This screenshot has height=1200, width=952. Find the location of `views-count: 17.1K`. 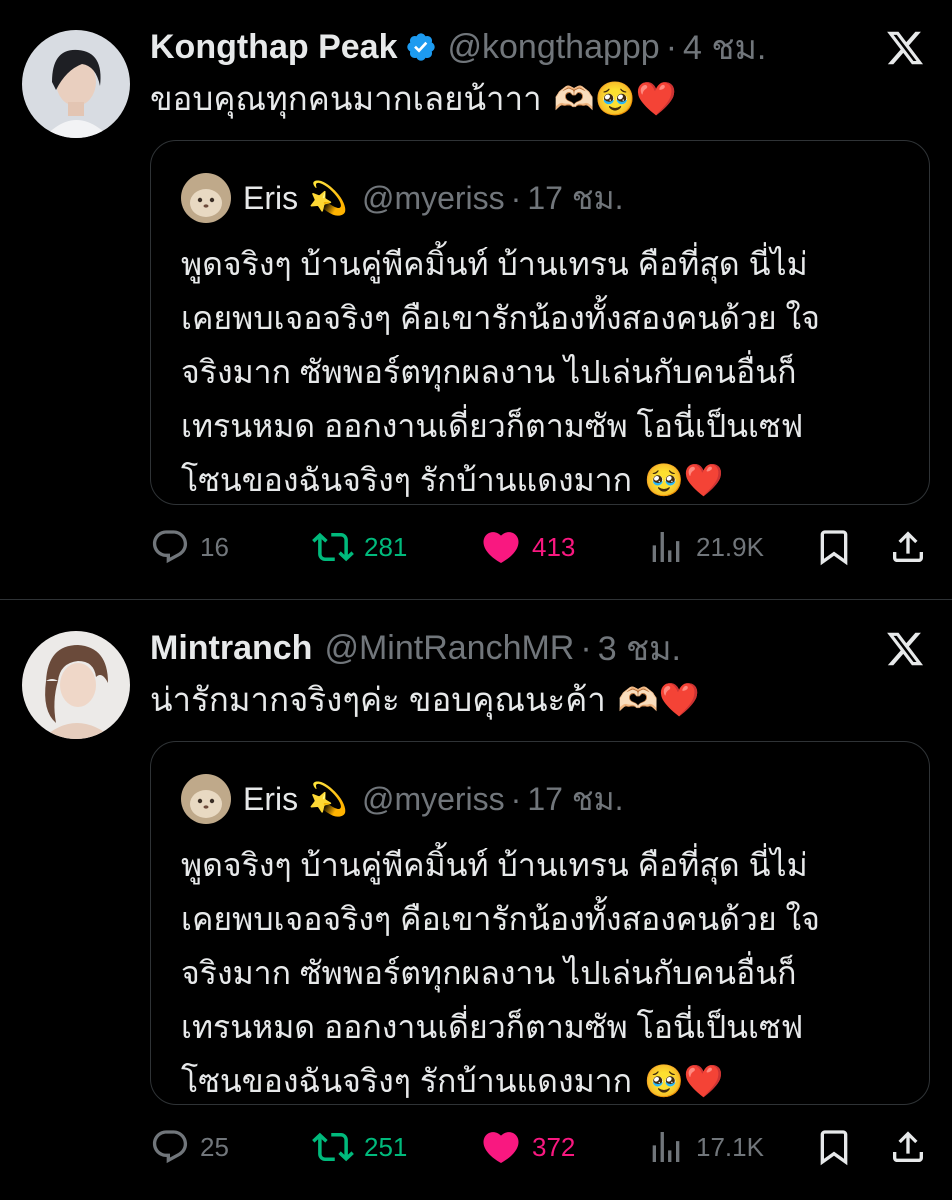

views-count: 17.1K is located at coordinates (730, 1146).